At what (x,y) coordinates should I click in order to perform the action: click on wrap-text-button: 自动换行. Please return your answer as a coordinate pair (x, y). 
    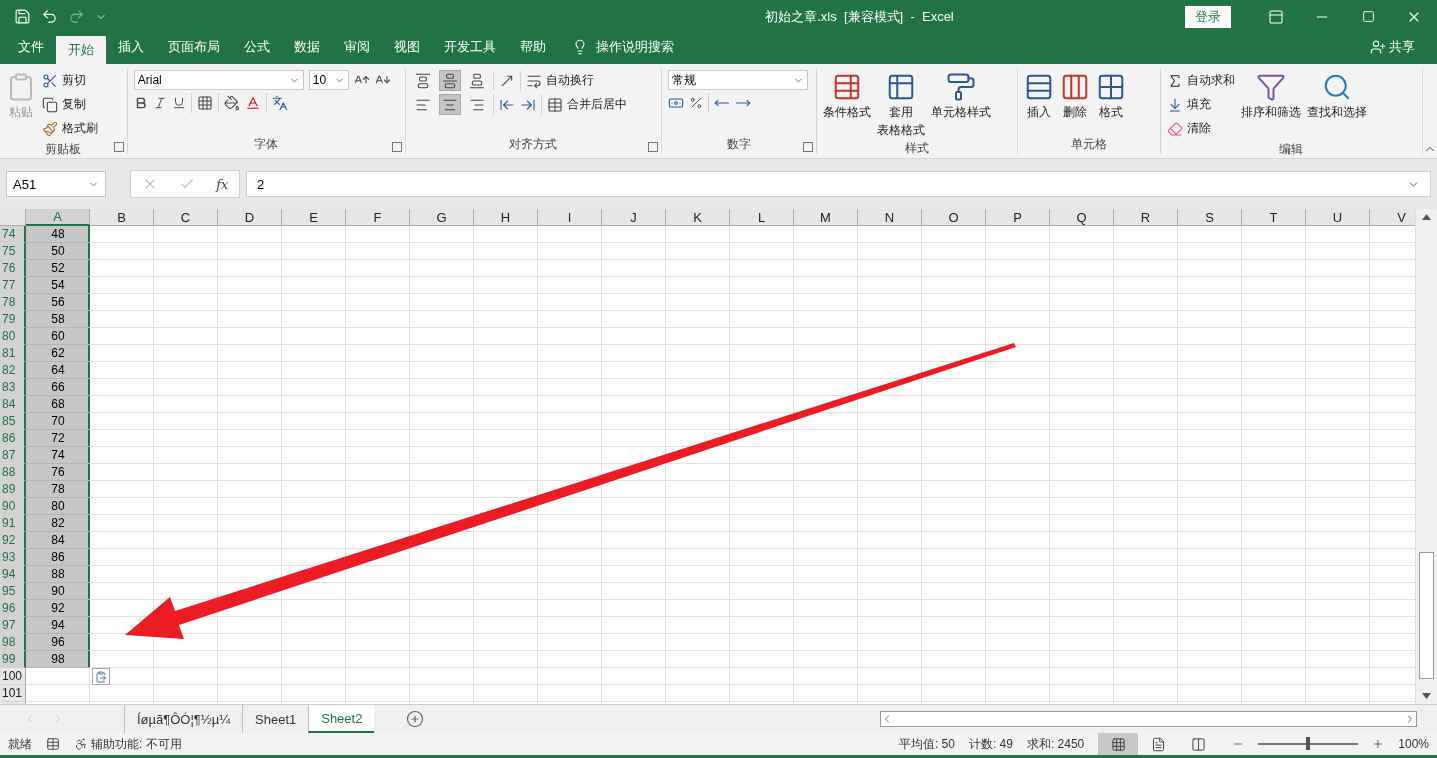
    Looking at the image, I should click on (560, 80).